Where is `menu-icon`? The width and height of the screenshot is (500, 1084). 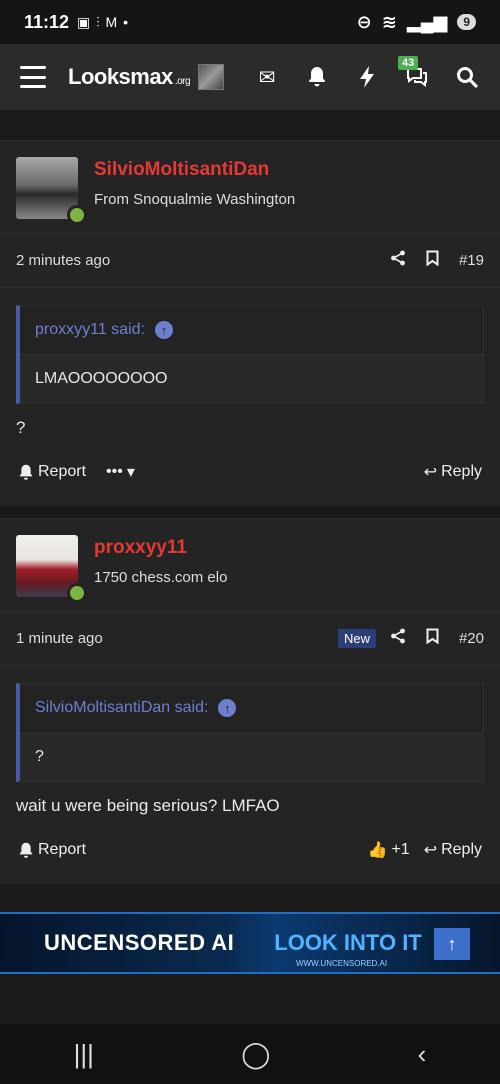 menu-icon is located at coordinates (33, 77).